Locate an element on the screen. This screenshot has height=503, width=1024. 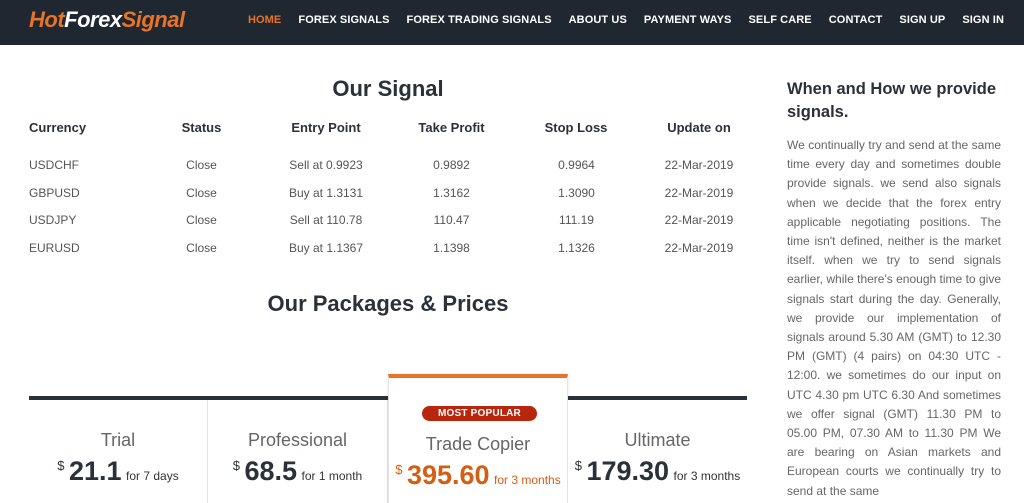
nav-forex-signals: FOREX SIGNALS is located at coordinates (343, 20).